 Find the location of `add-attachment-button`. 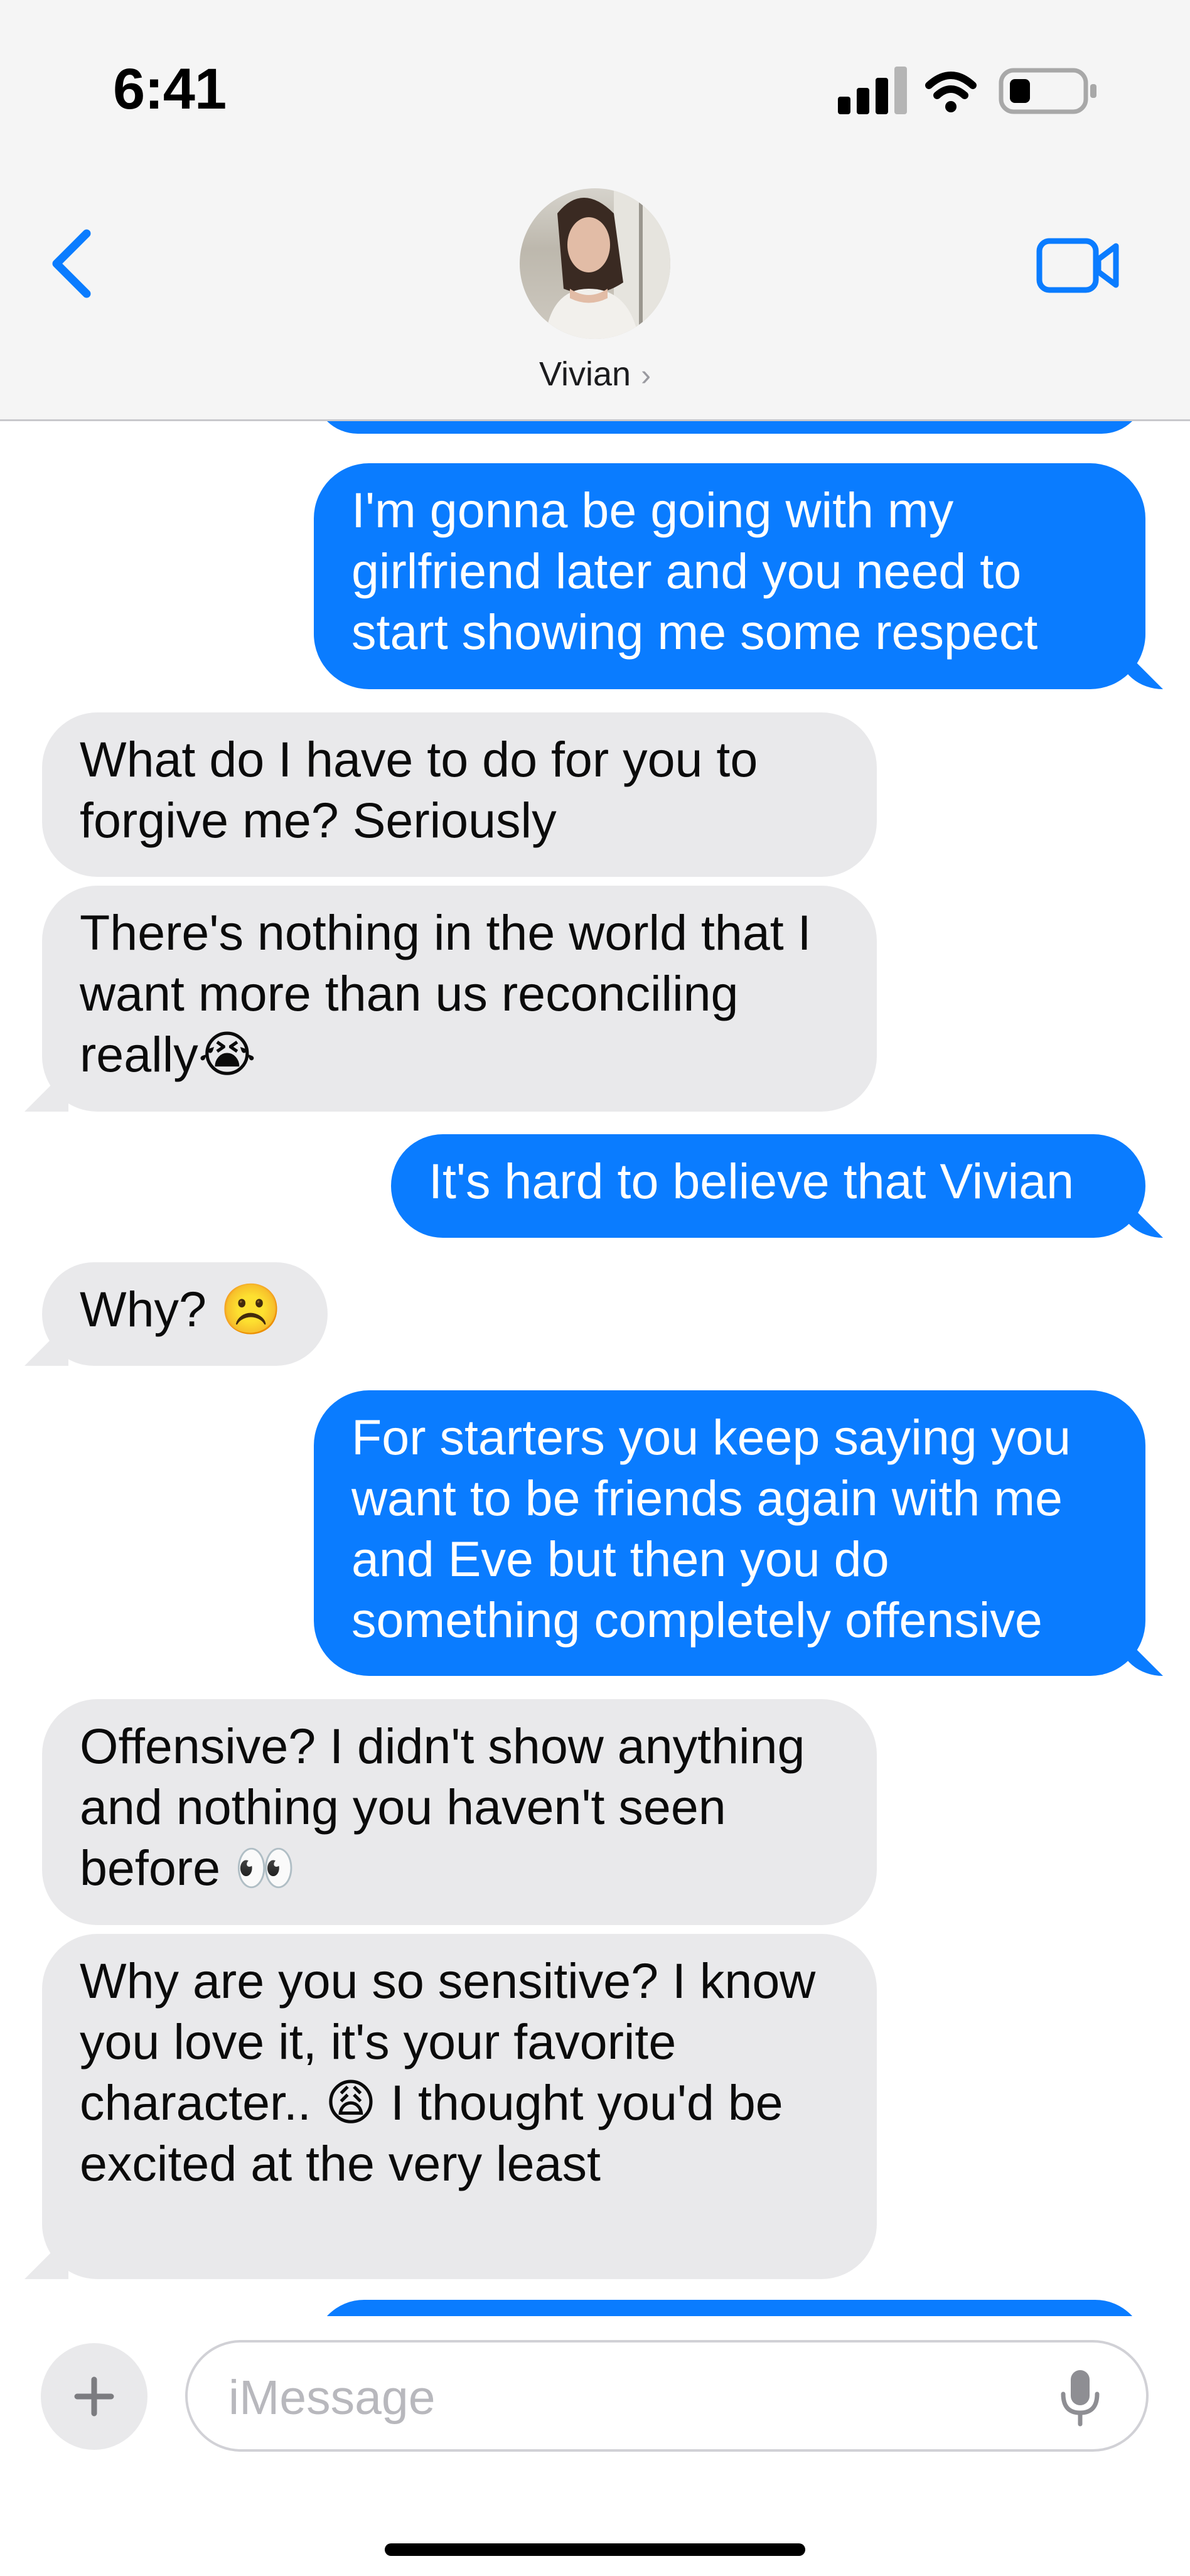

add-attachment-button is located at coordinates (94, 2396).